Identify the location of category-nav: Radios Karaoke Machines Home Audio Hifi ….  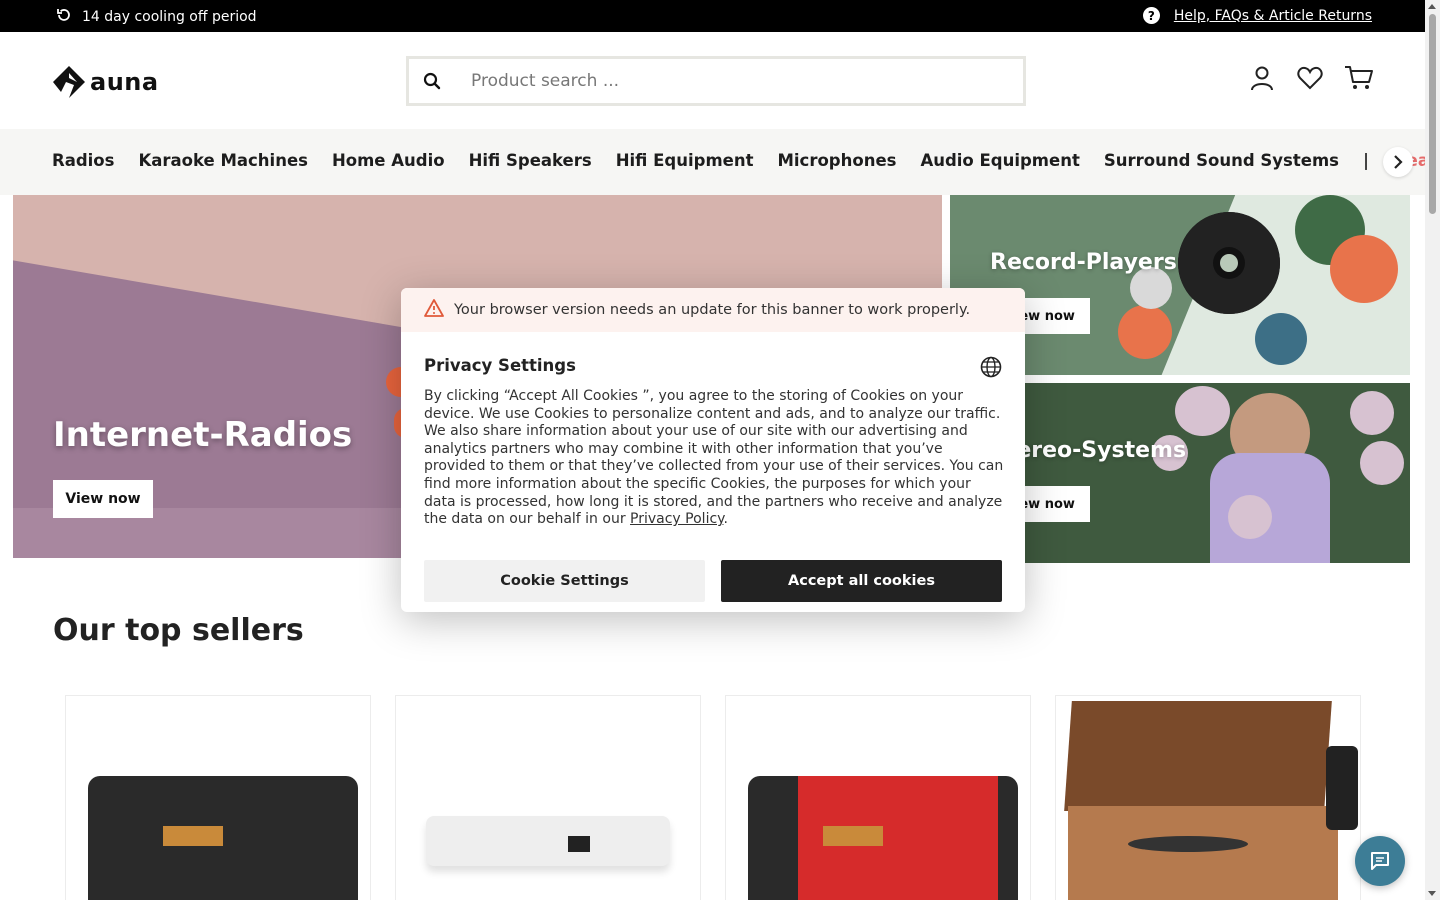
(720, 162).